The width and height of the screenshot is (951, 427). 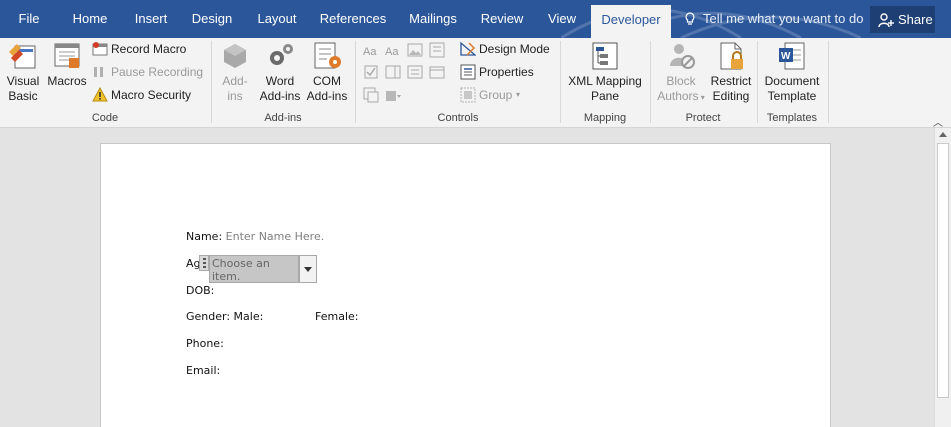 I want to click on tab-developer: Developer, so click(x=631, y=21).